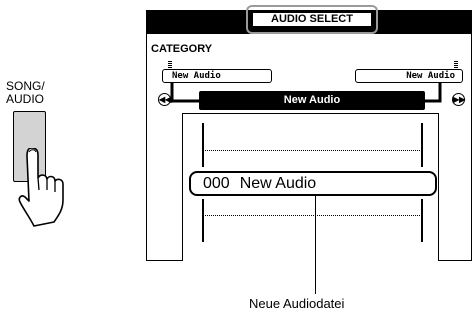 This screenshot has height=316, width=474. I want to click on list-divider-bottom, so click(312, 215).